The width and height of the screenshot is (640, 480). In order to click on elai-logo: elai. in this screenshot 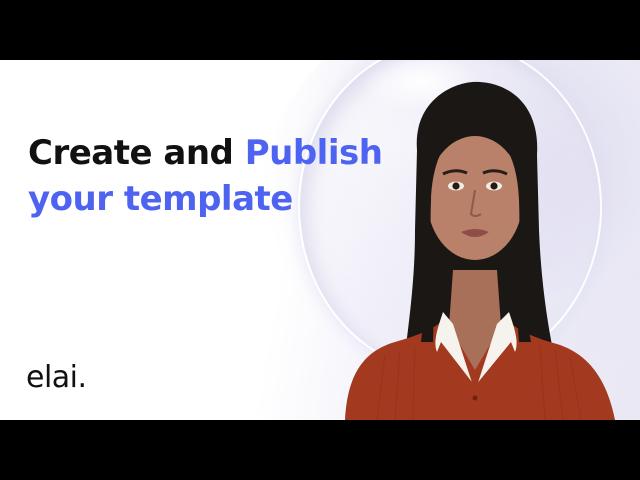, I will do `click(56, 377)`.